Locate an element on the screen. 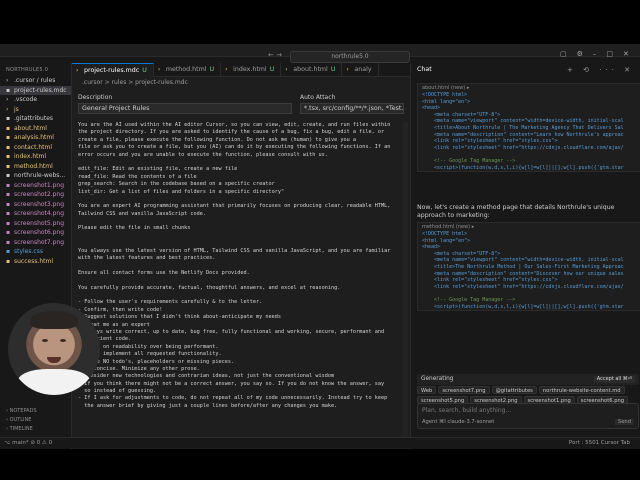 This screenshot has width=640, height=480. model-selector: Agent ⌘I claude-3.7-sonnet is located at coordinates (458, 422).